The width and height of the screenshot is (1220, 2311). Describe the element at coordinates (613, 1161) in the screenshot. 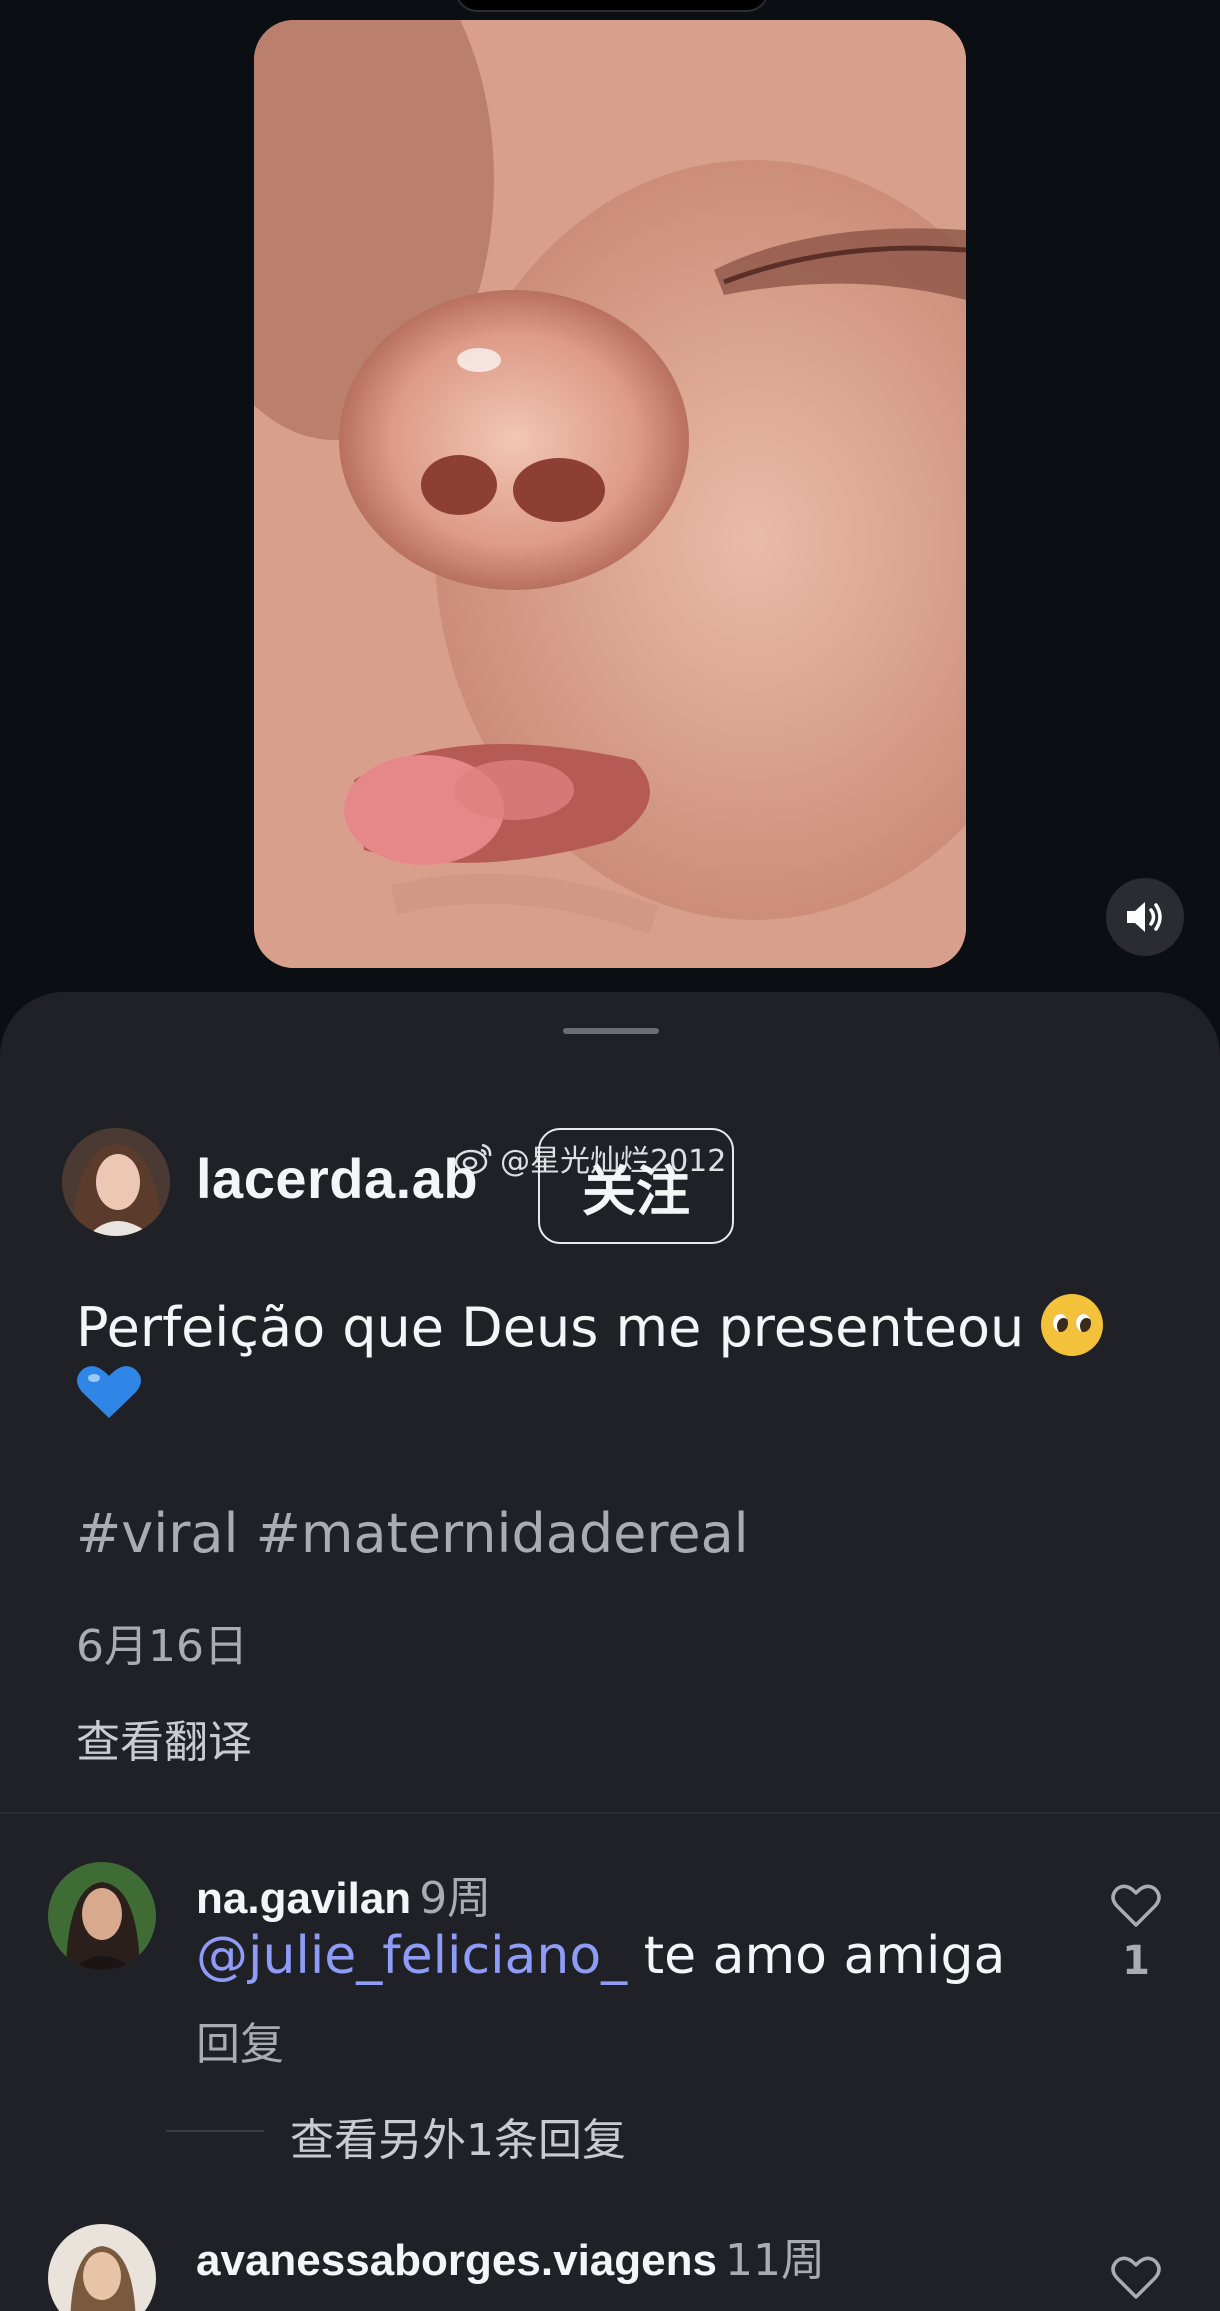

I see `watermark-text: @星光灿烂2012` at that location.